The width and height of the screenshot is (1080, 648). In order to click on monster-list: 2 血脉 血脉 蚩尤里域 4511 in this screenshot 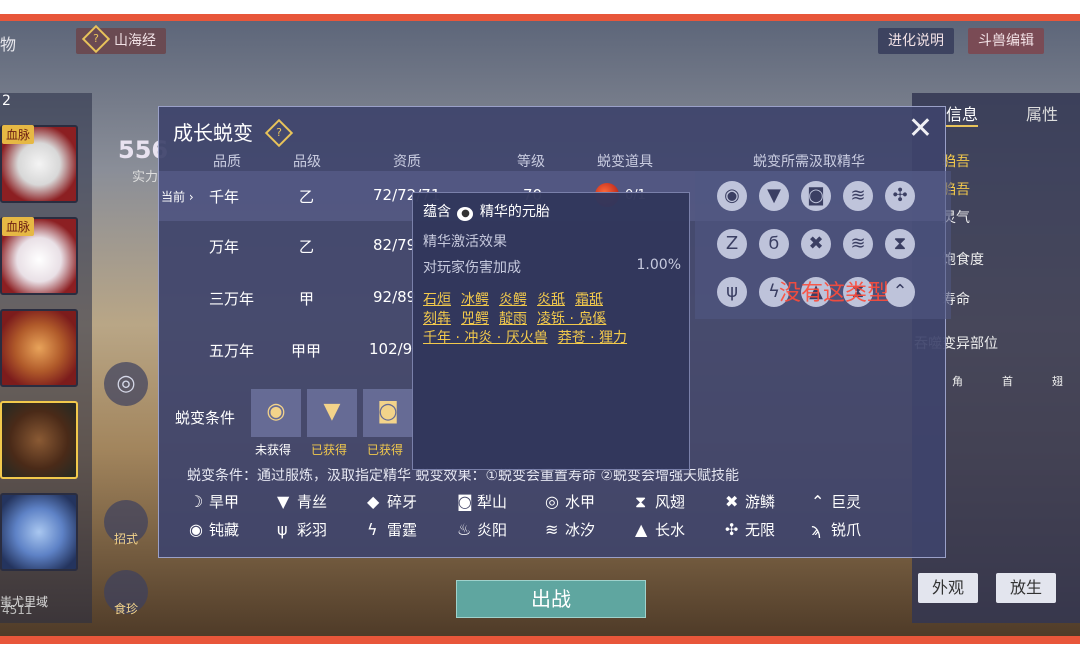, I will do `click(46, 358)`.